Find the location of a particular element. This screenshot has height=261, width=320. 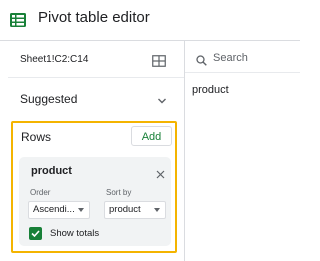

close-icon is located at coordinates (160, 172).